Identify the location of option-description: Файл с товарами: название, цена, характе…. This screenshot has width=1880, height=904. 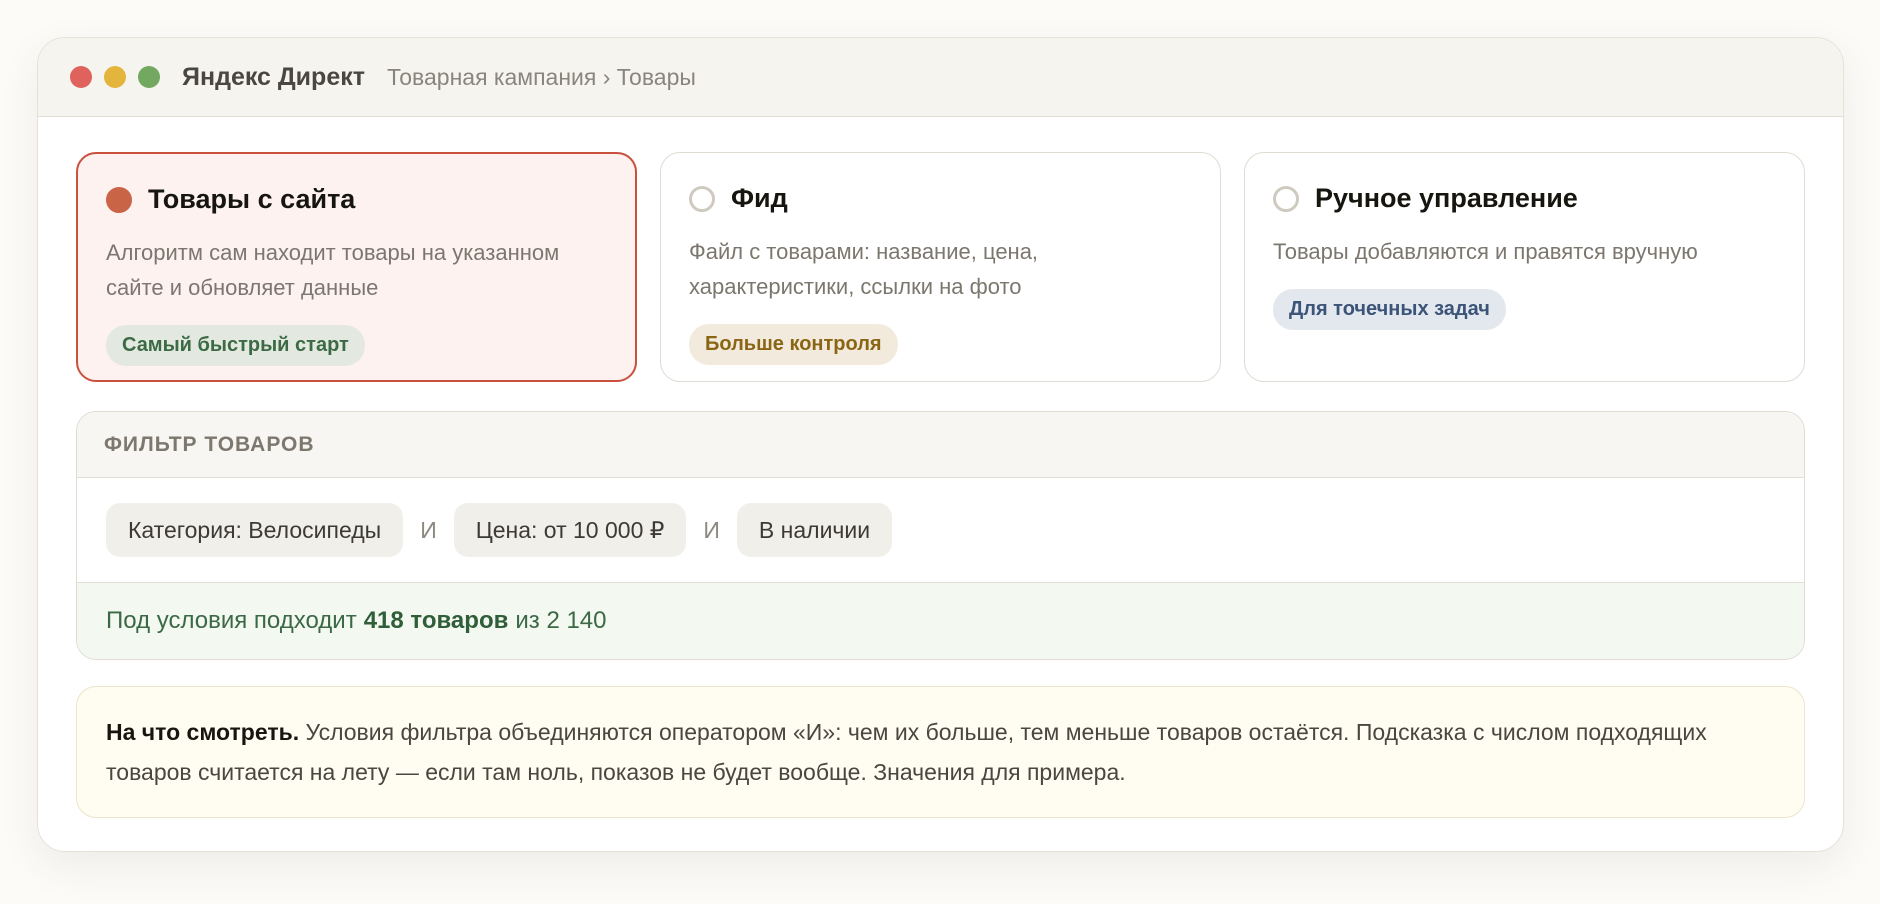
(864, 269).